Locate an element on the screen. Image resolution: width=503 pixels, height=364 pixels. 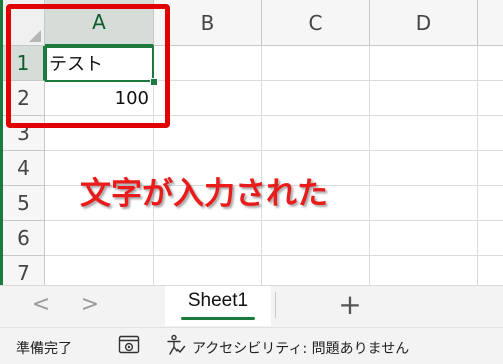
row-header-5: 5 is located at coordinates (24, 203).